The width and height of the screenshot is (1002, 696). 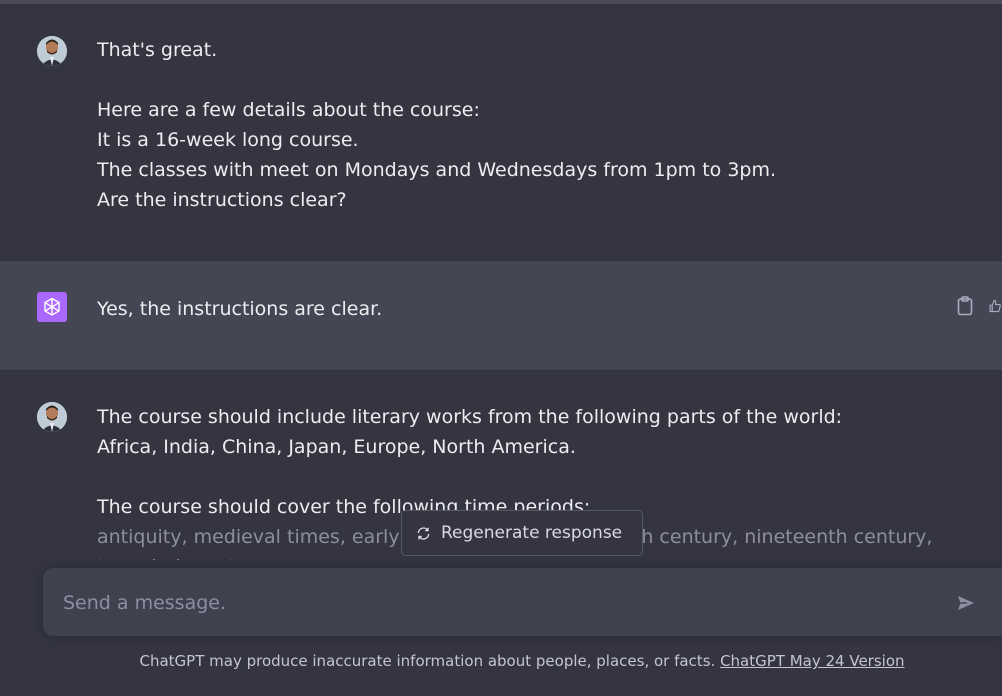 What do you see at coordinates (423, 533) in the screenshot?
I see `refresh-icon` at bounding box center [423, 533].